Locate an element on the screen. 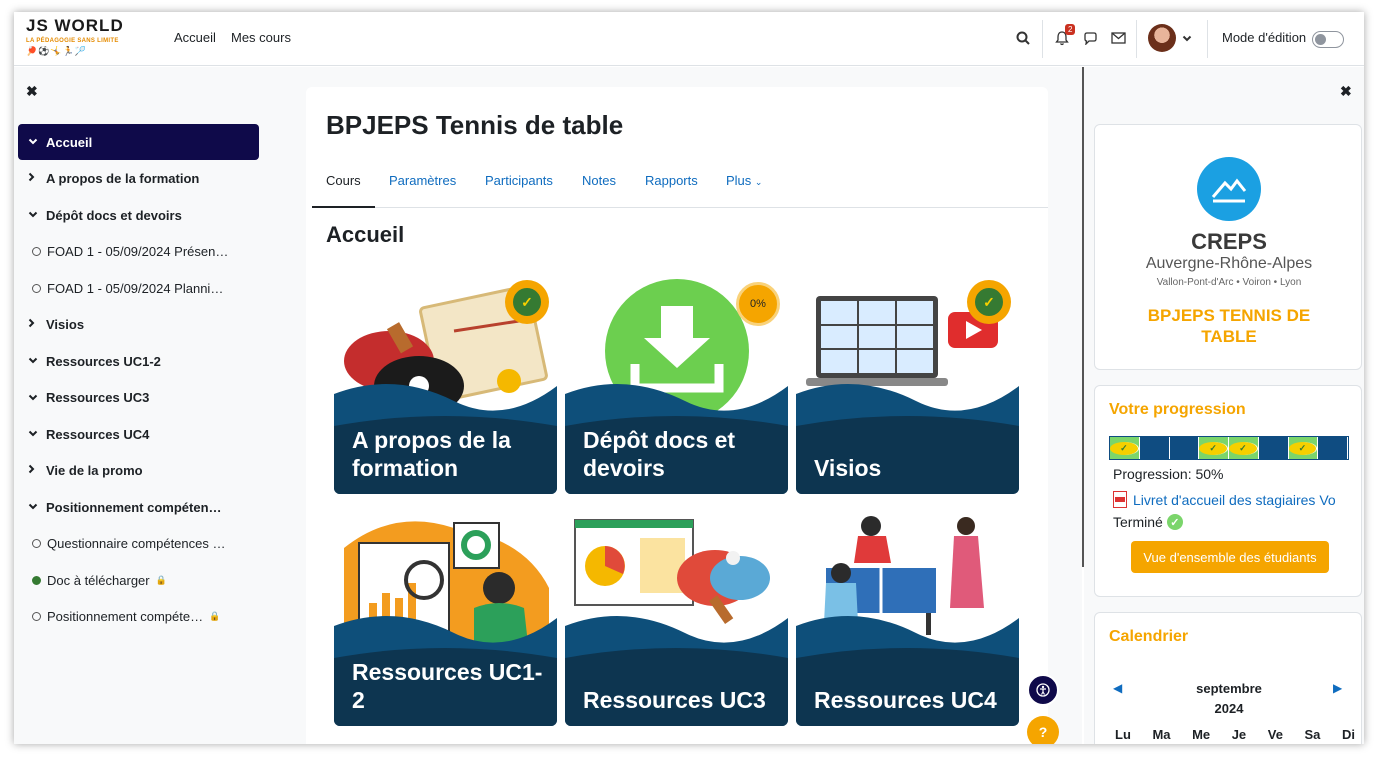 This screenshot has height=762, width=1386. tab-rapports: Rapports is located at coordinates (671, 180).